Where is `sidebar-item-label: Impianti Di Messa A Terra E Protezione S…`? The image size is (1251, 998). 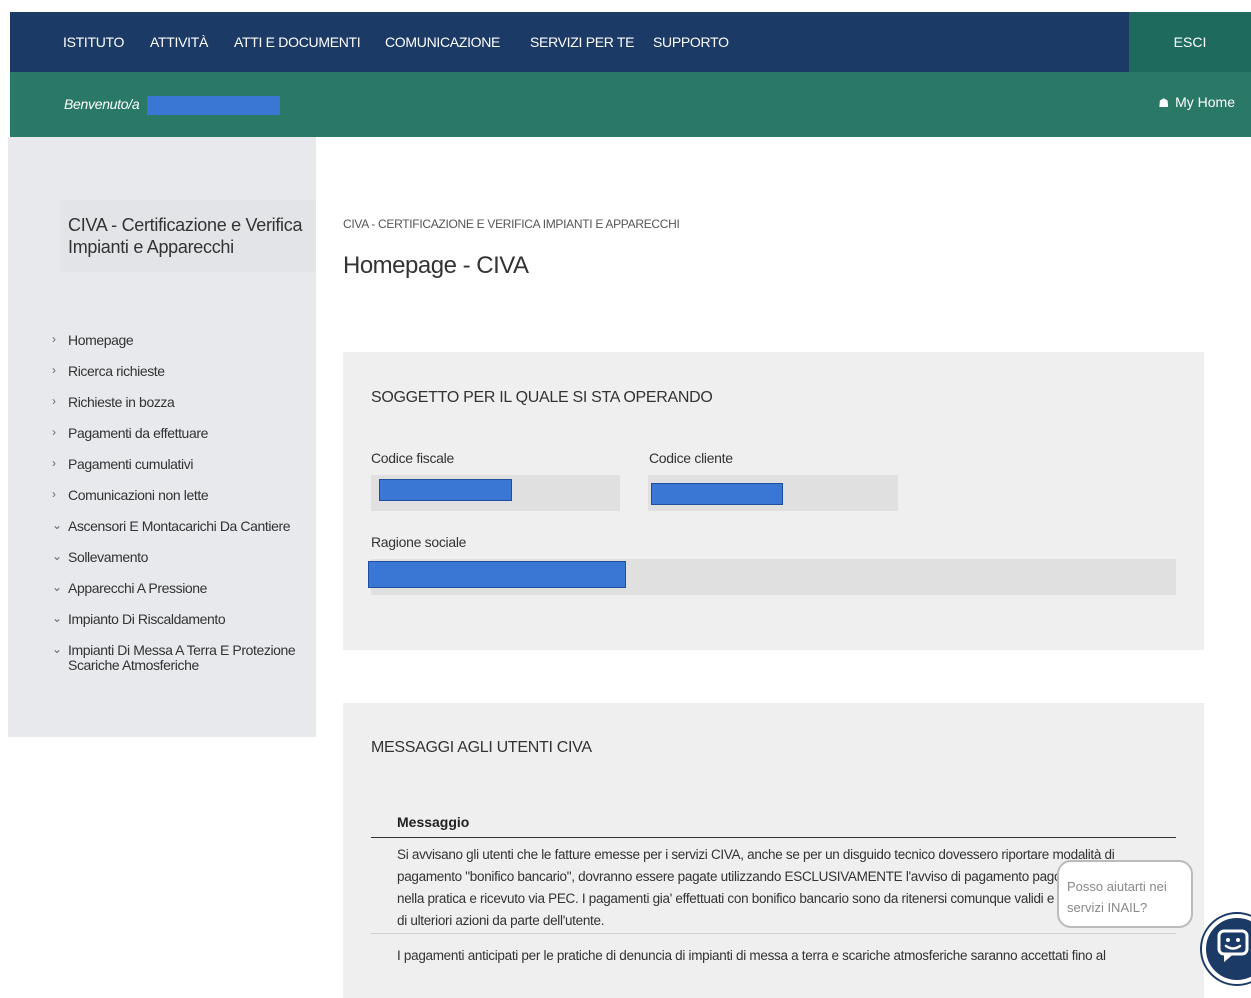
sidebar-item-label: Impianti Di Messa A Terra E Protezione S… is located at coordinates (182, 657).